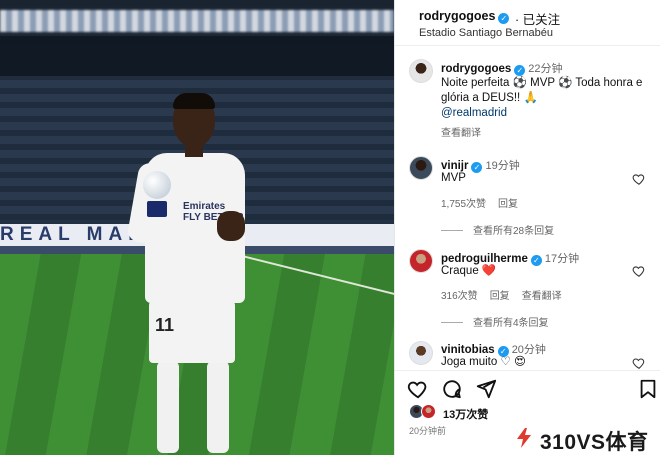 The image size is (660, 455). Describe the element at coordinates (474, 113) in the screenshot. I see `mention-link: @realmadrid` at that location.